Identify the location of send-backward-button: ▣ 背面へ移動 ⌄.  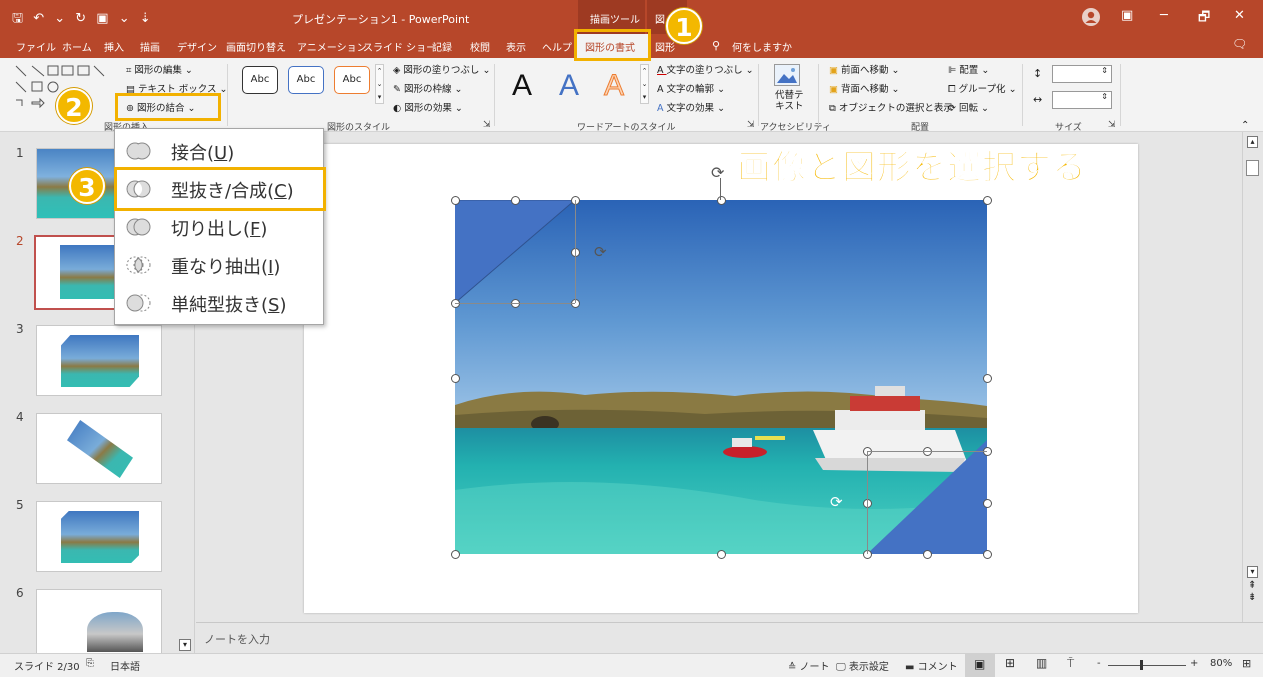
(864, 88).